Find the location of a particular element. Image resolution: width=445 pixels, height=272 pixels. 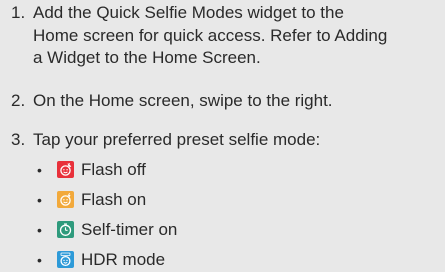

selfie-timer-icon is located at coordinates (65, 229).